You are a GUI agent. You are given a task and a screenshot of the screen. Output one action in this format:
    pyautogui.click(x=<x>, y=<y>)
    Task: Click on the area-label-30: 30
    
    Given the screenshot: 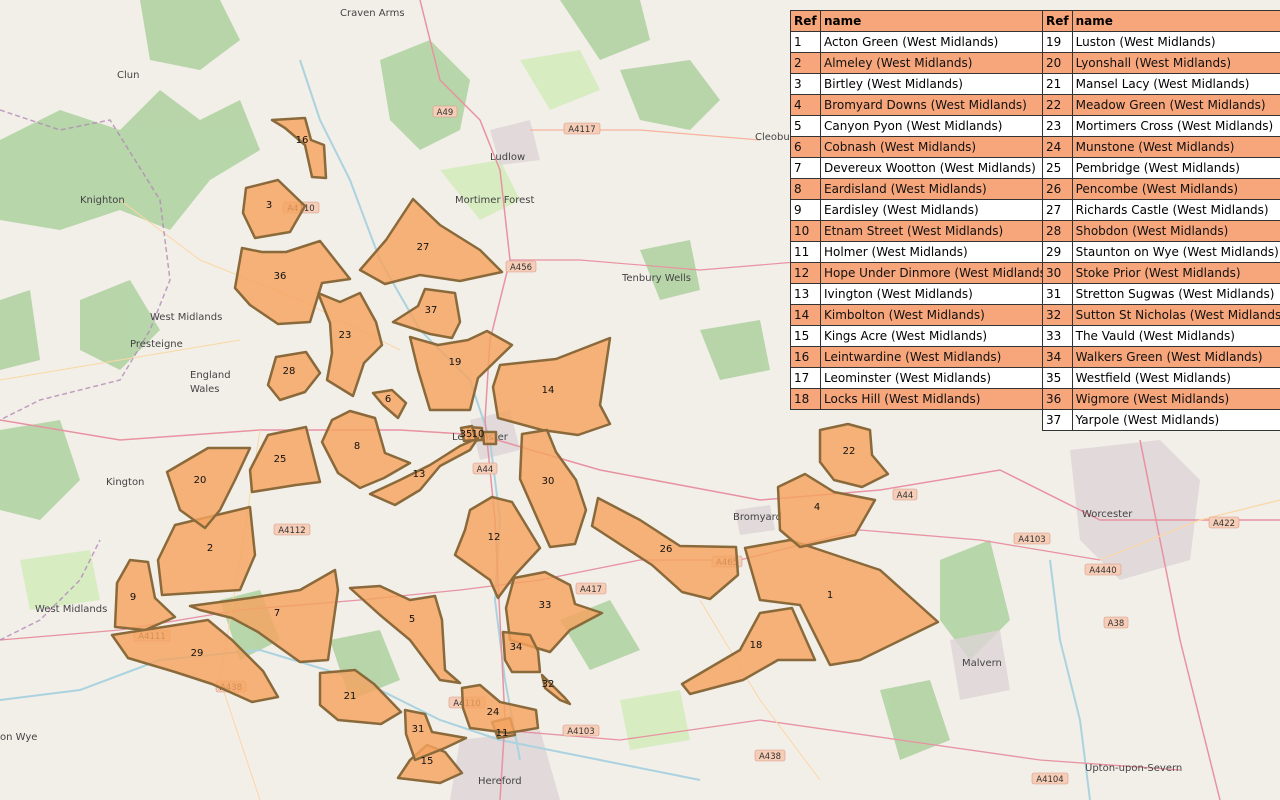 What is the action you would take?
    pyautogui.click(x=548, y=481)
    